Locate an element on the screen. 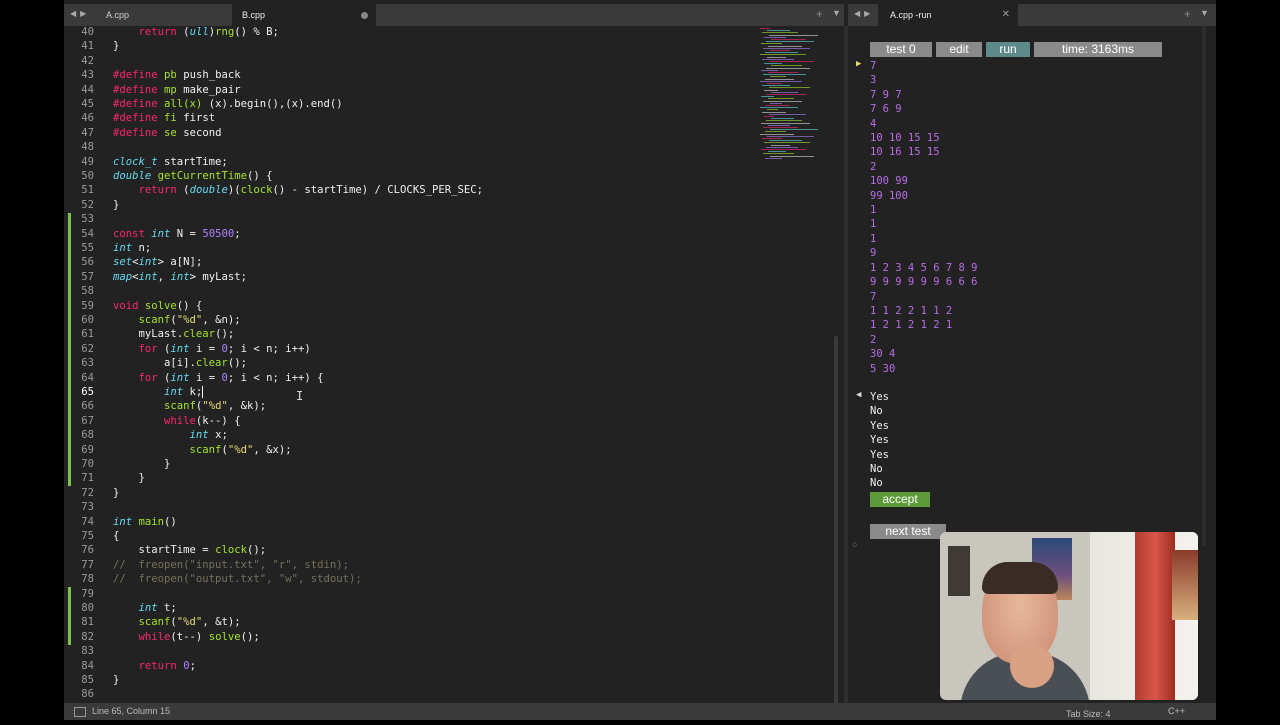  code-text: #define fi first is located at coordinates (164, 118).